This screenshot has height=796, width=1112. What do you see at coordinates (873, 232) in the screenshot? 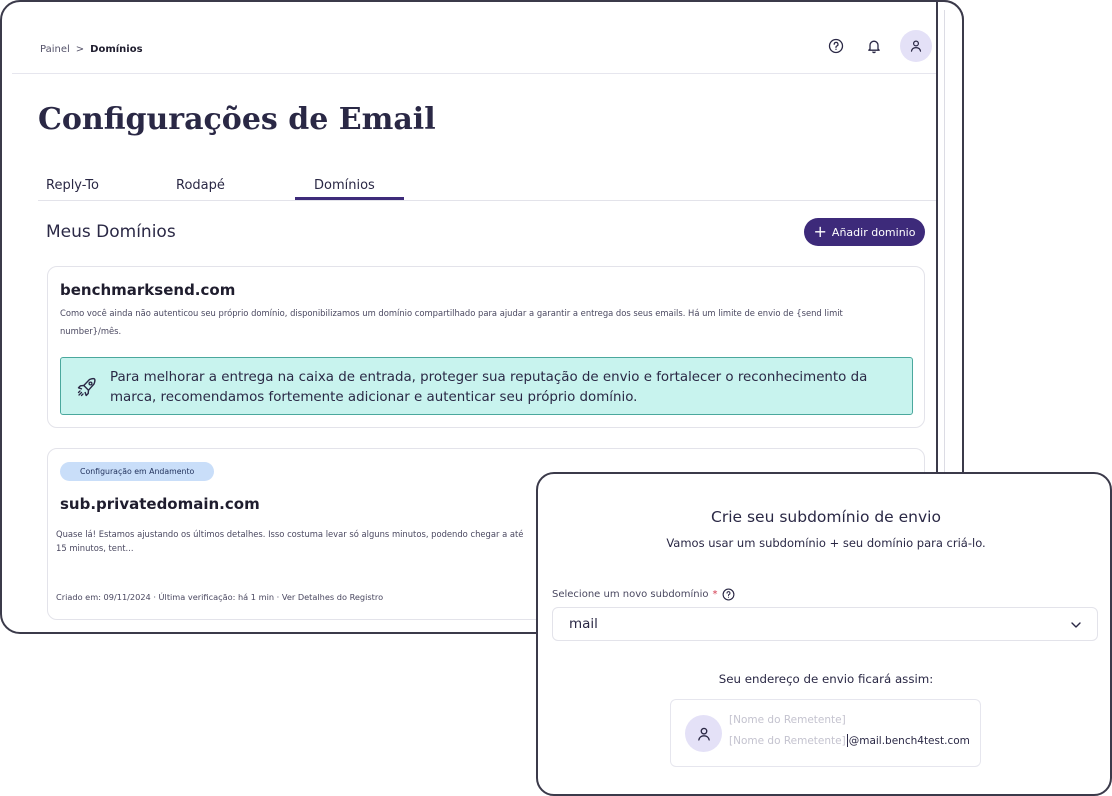
I see `add-domain-label: Añadir dominio` at bounding box center [873, 232].